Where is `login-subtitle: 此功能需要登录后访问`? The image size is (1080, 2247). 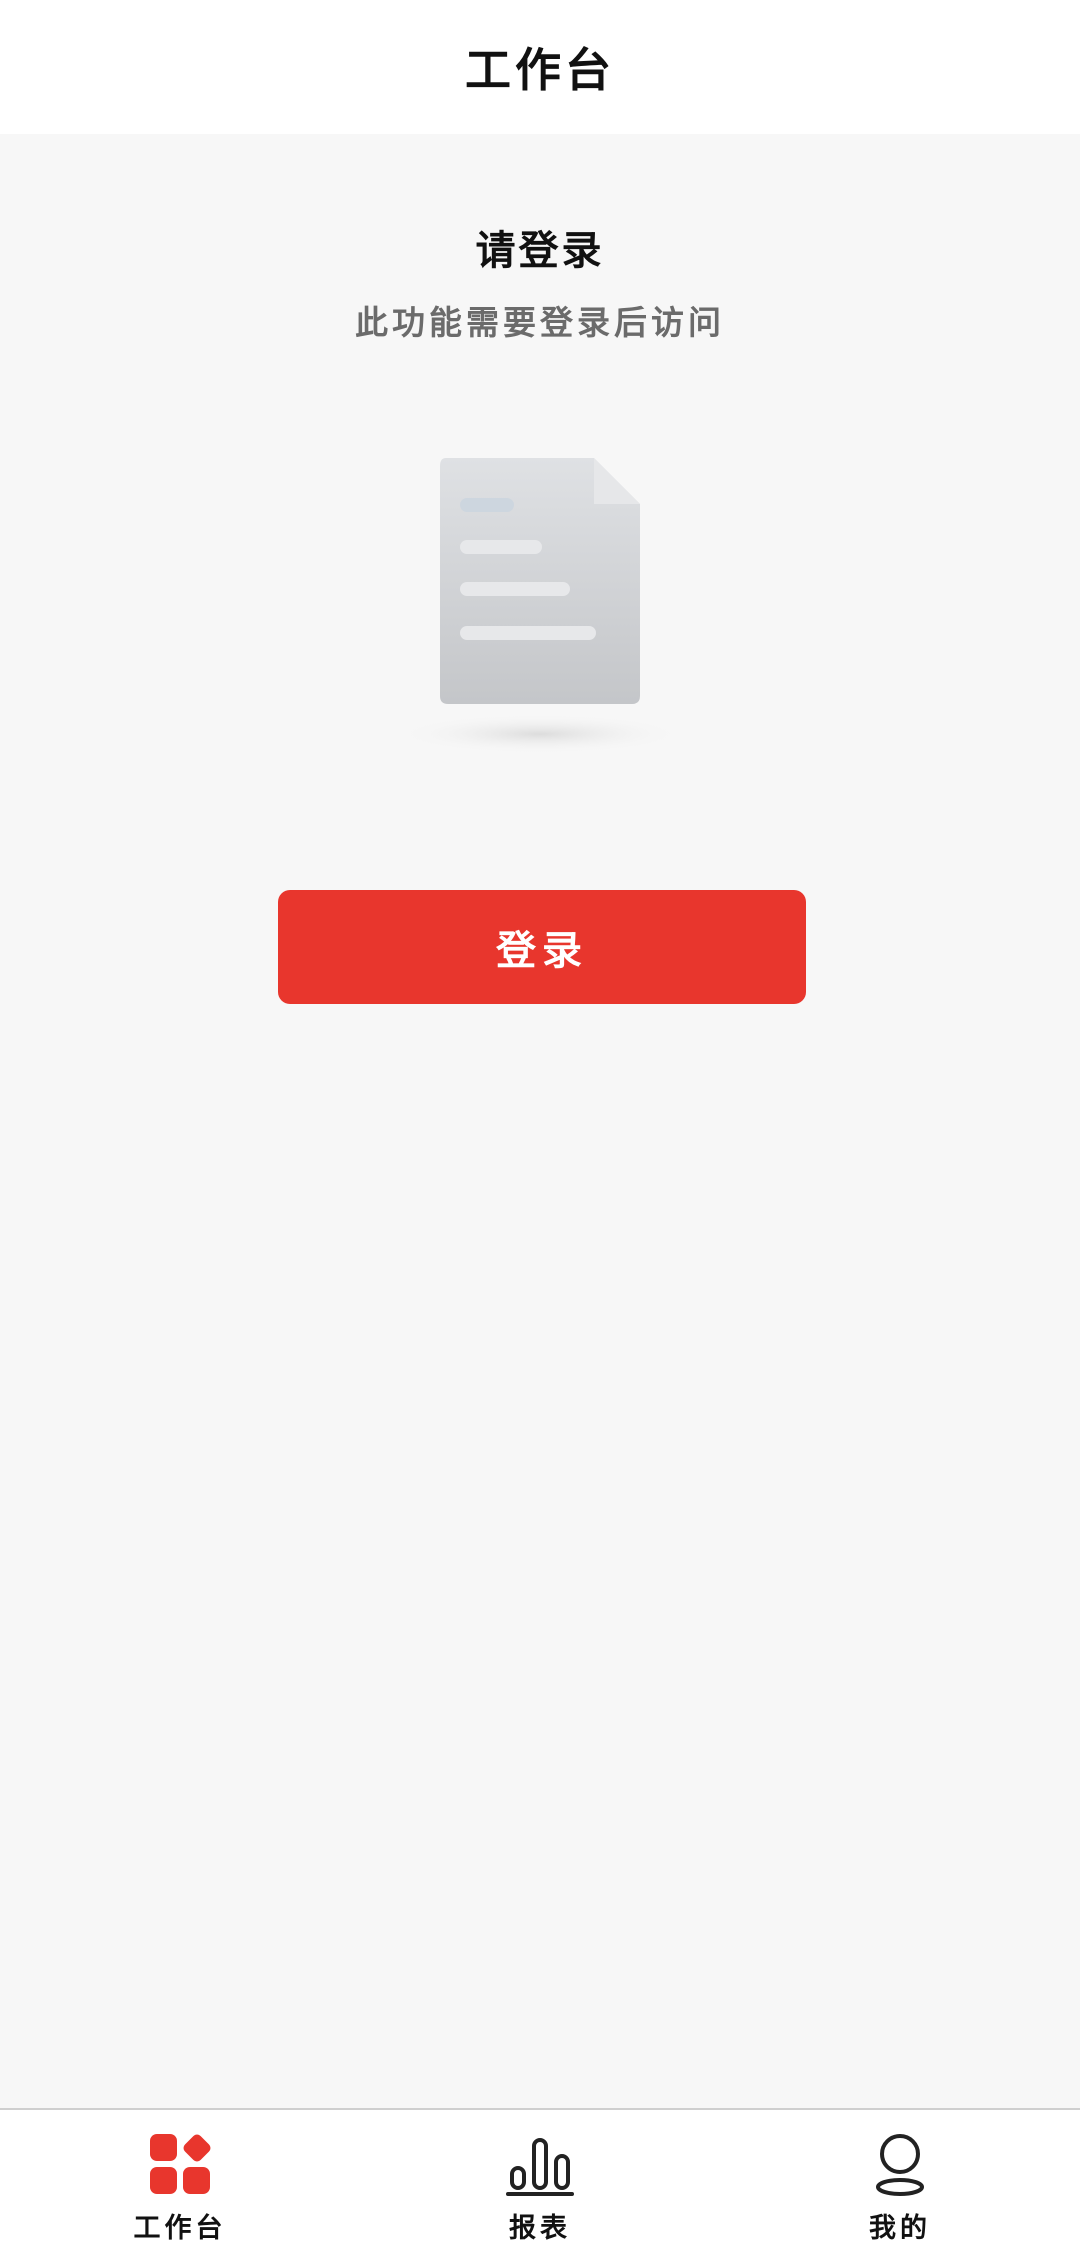 login-subtitle: 此功能需要登录后访问 is located at coordinates (540, 322).